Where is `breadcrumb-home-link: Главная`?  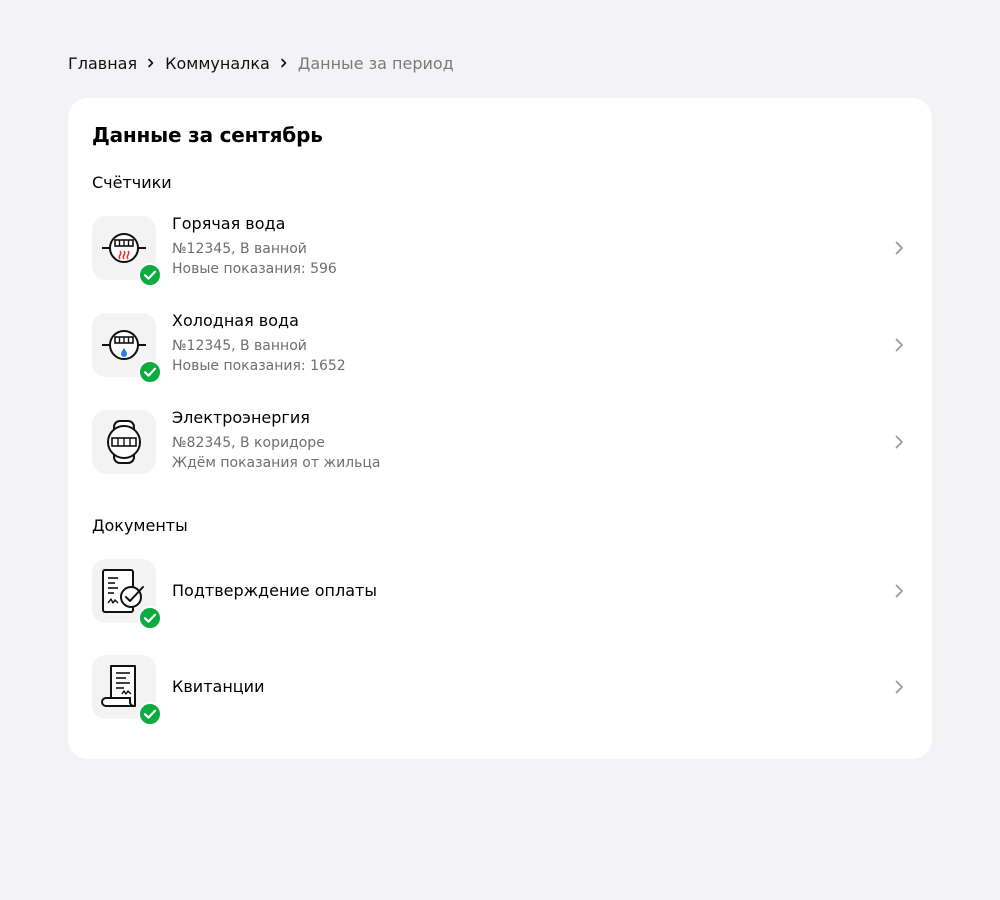 breadcrumb-home-link: Главная is located at coordinates (102, 63).